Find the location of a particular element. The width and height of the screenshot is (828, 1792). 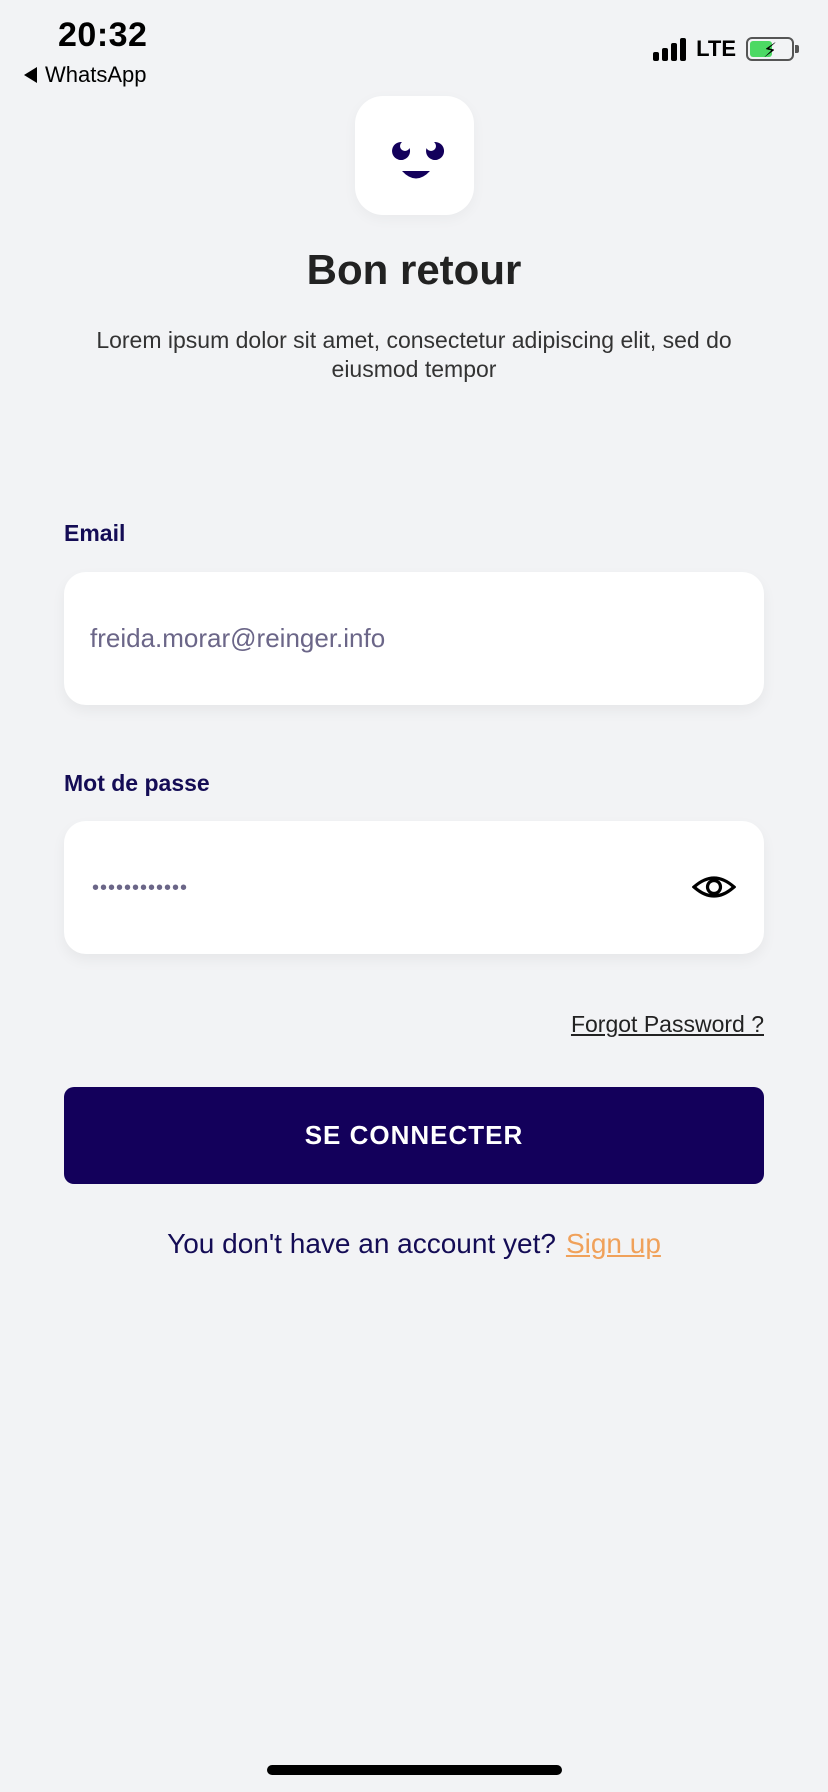

password-field: •••••••••••• is located at coordinates (414, 887).